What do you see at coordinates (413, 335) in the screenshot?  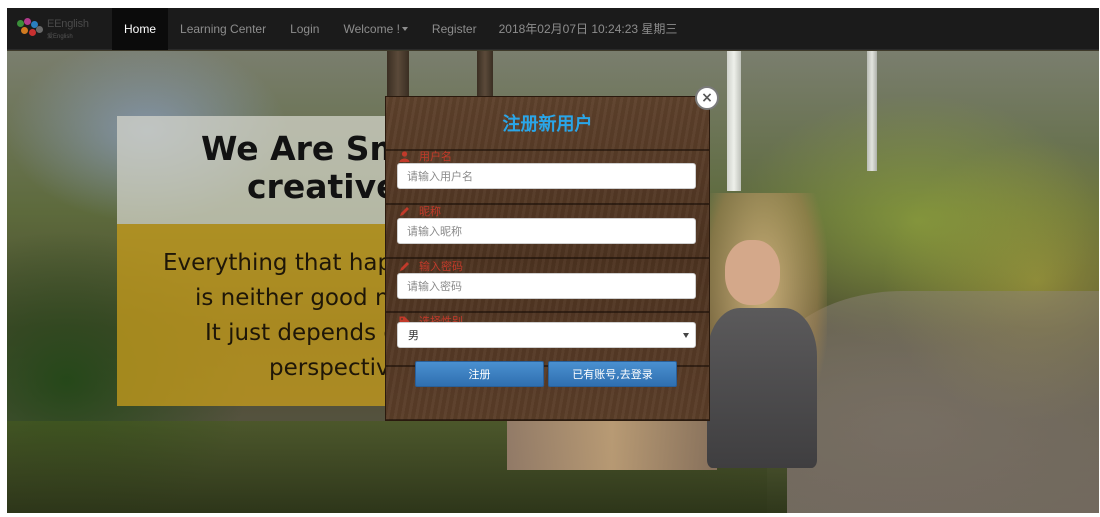 I see `gender-select-value: 男` at bounding box center [413, 335].